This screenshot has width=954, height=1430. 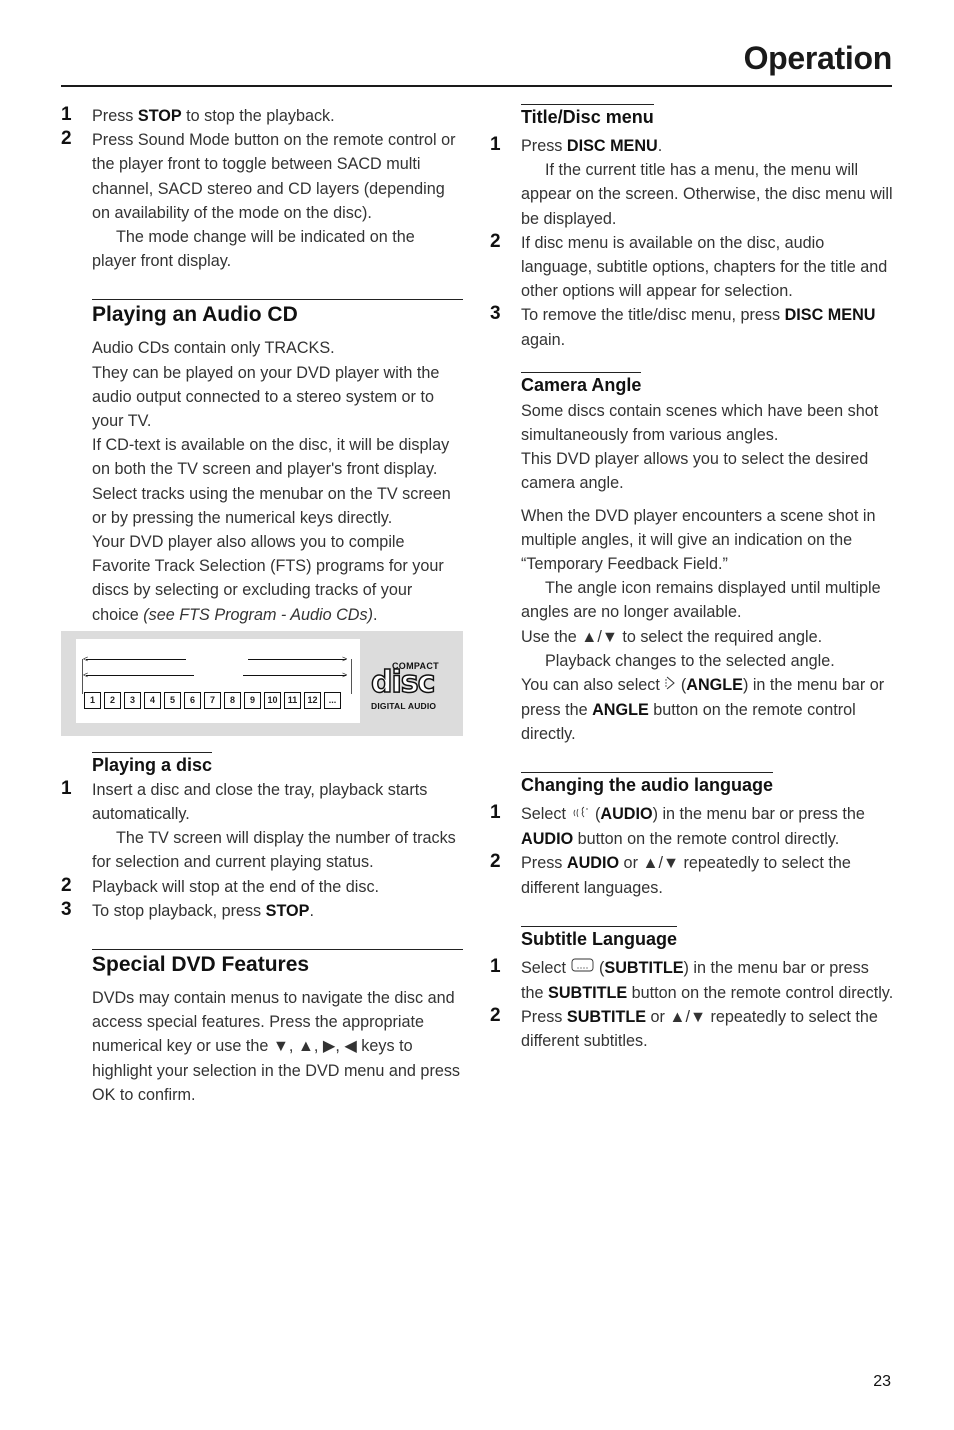 What do you see at coordinates (647, 784) in the screenshot?
I see `section-heading-audio-language: Changing the audio language` at bounding box center [647, 784].